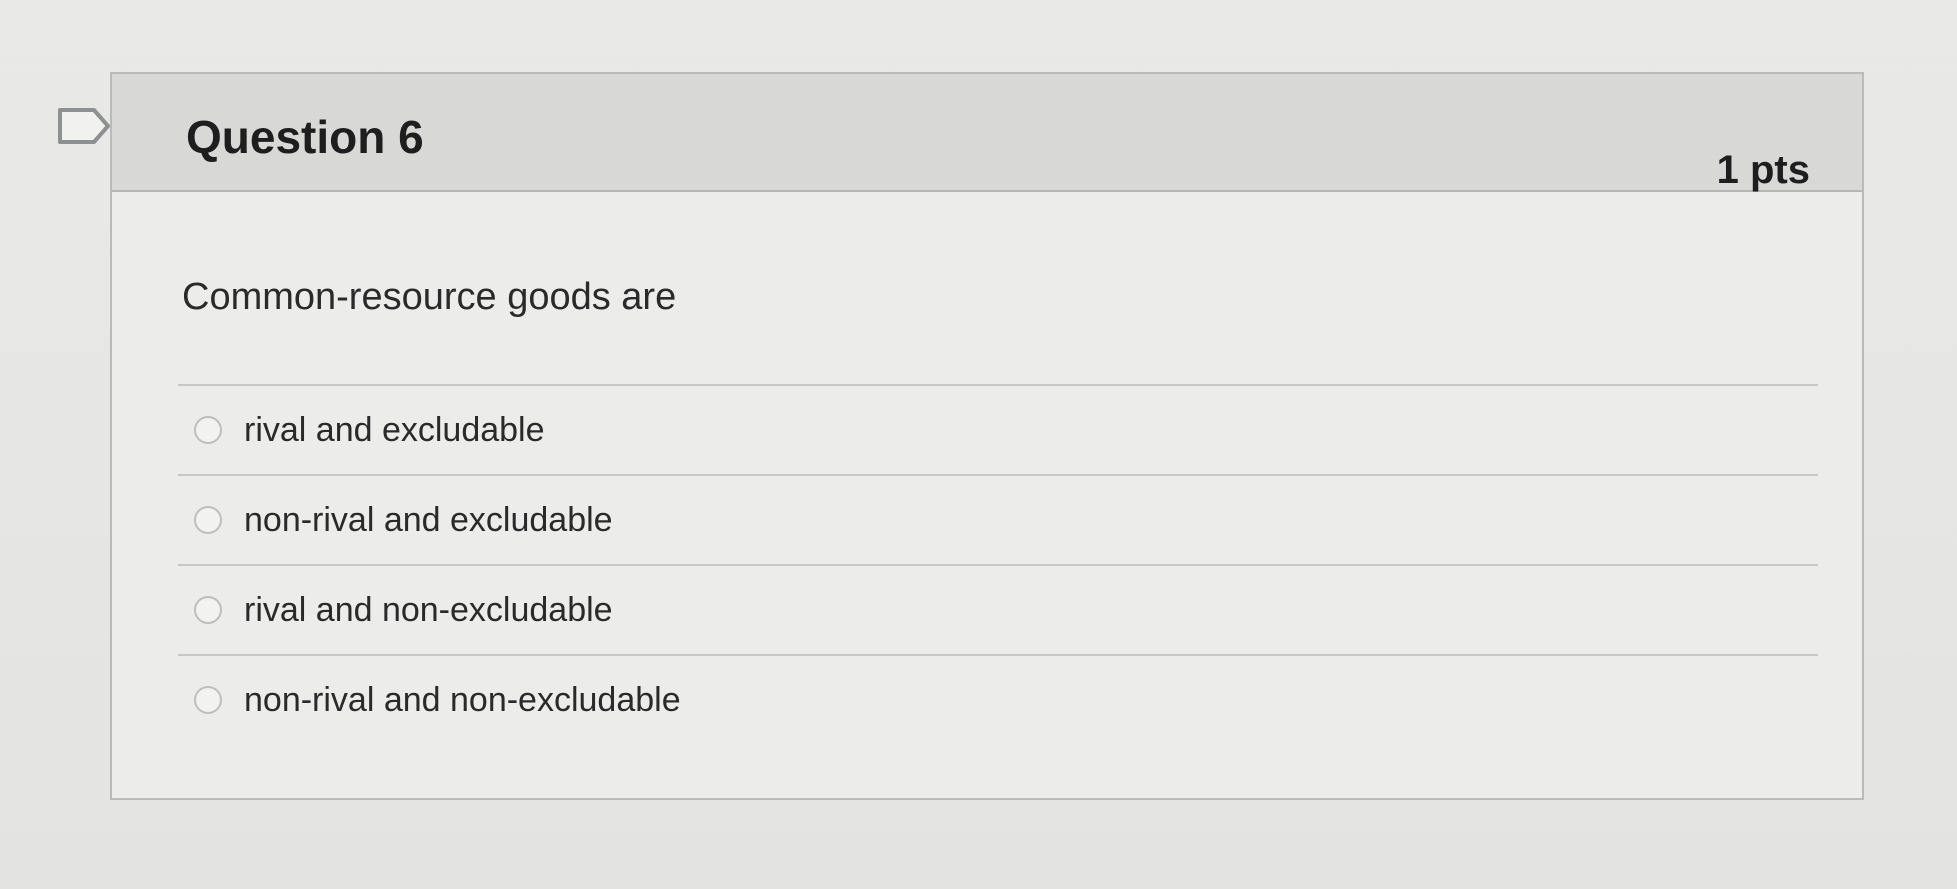 The height and width of the screenshot is (889, 1957). Describe the element at coordinates (998, 609) in the screenshot. I see `answer-option: rival and non-excludable` at that location.